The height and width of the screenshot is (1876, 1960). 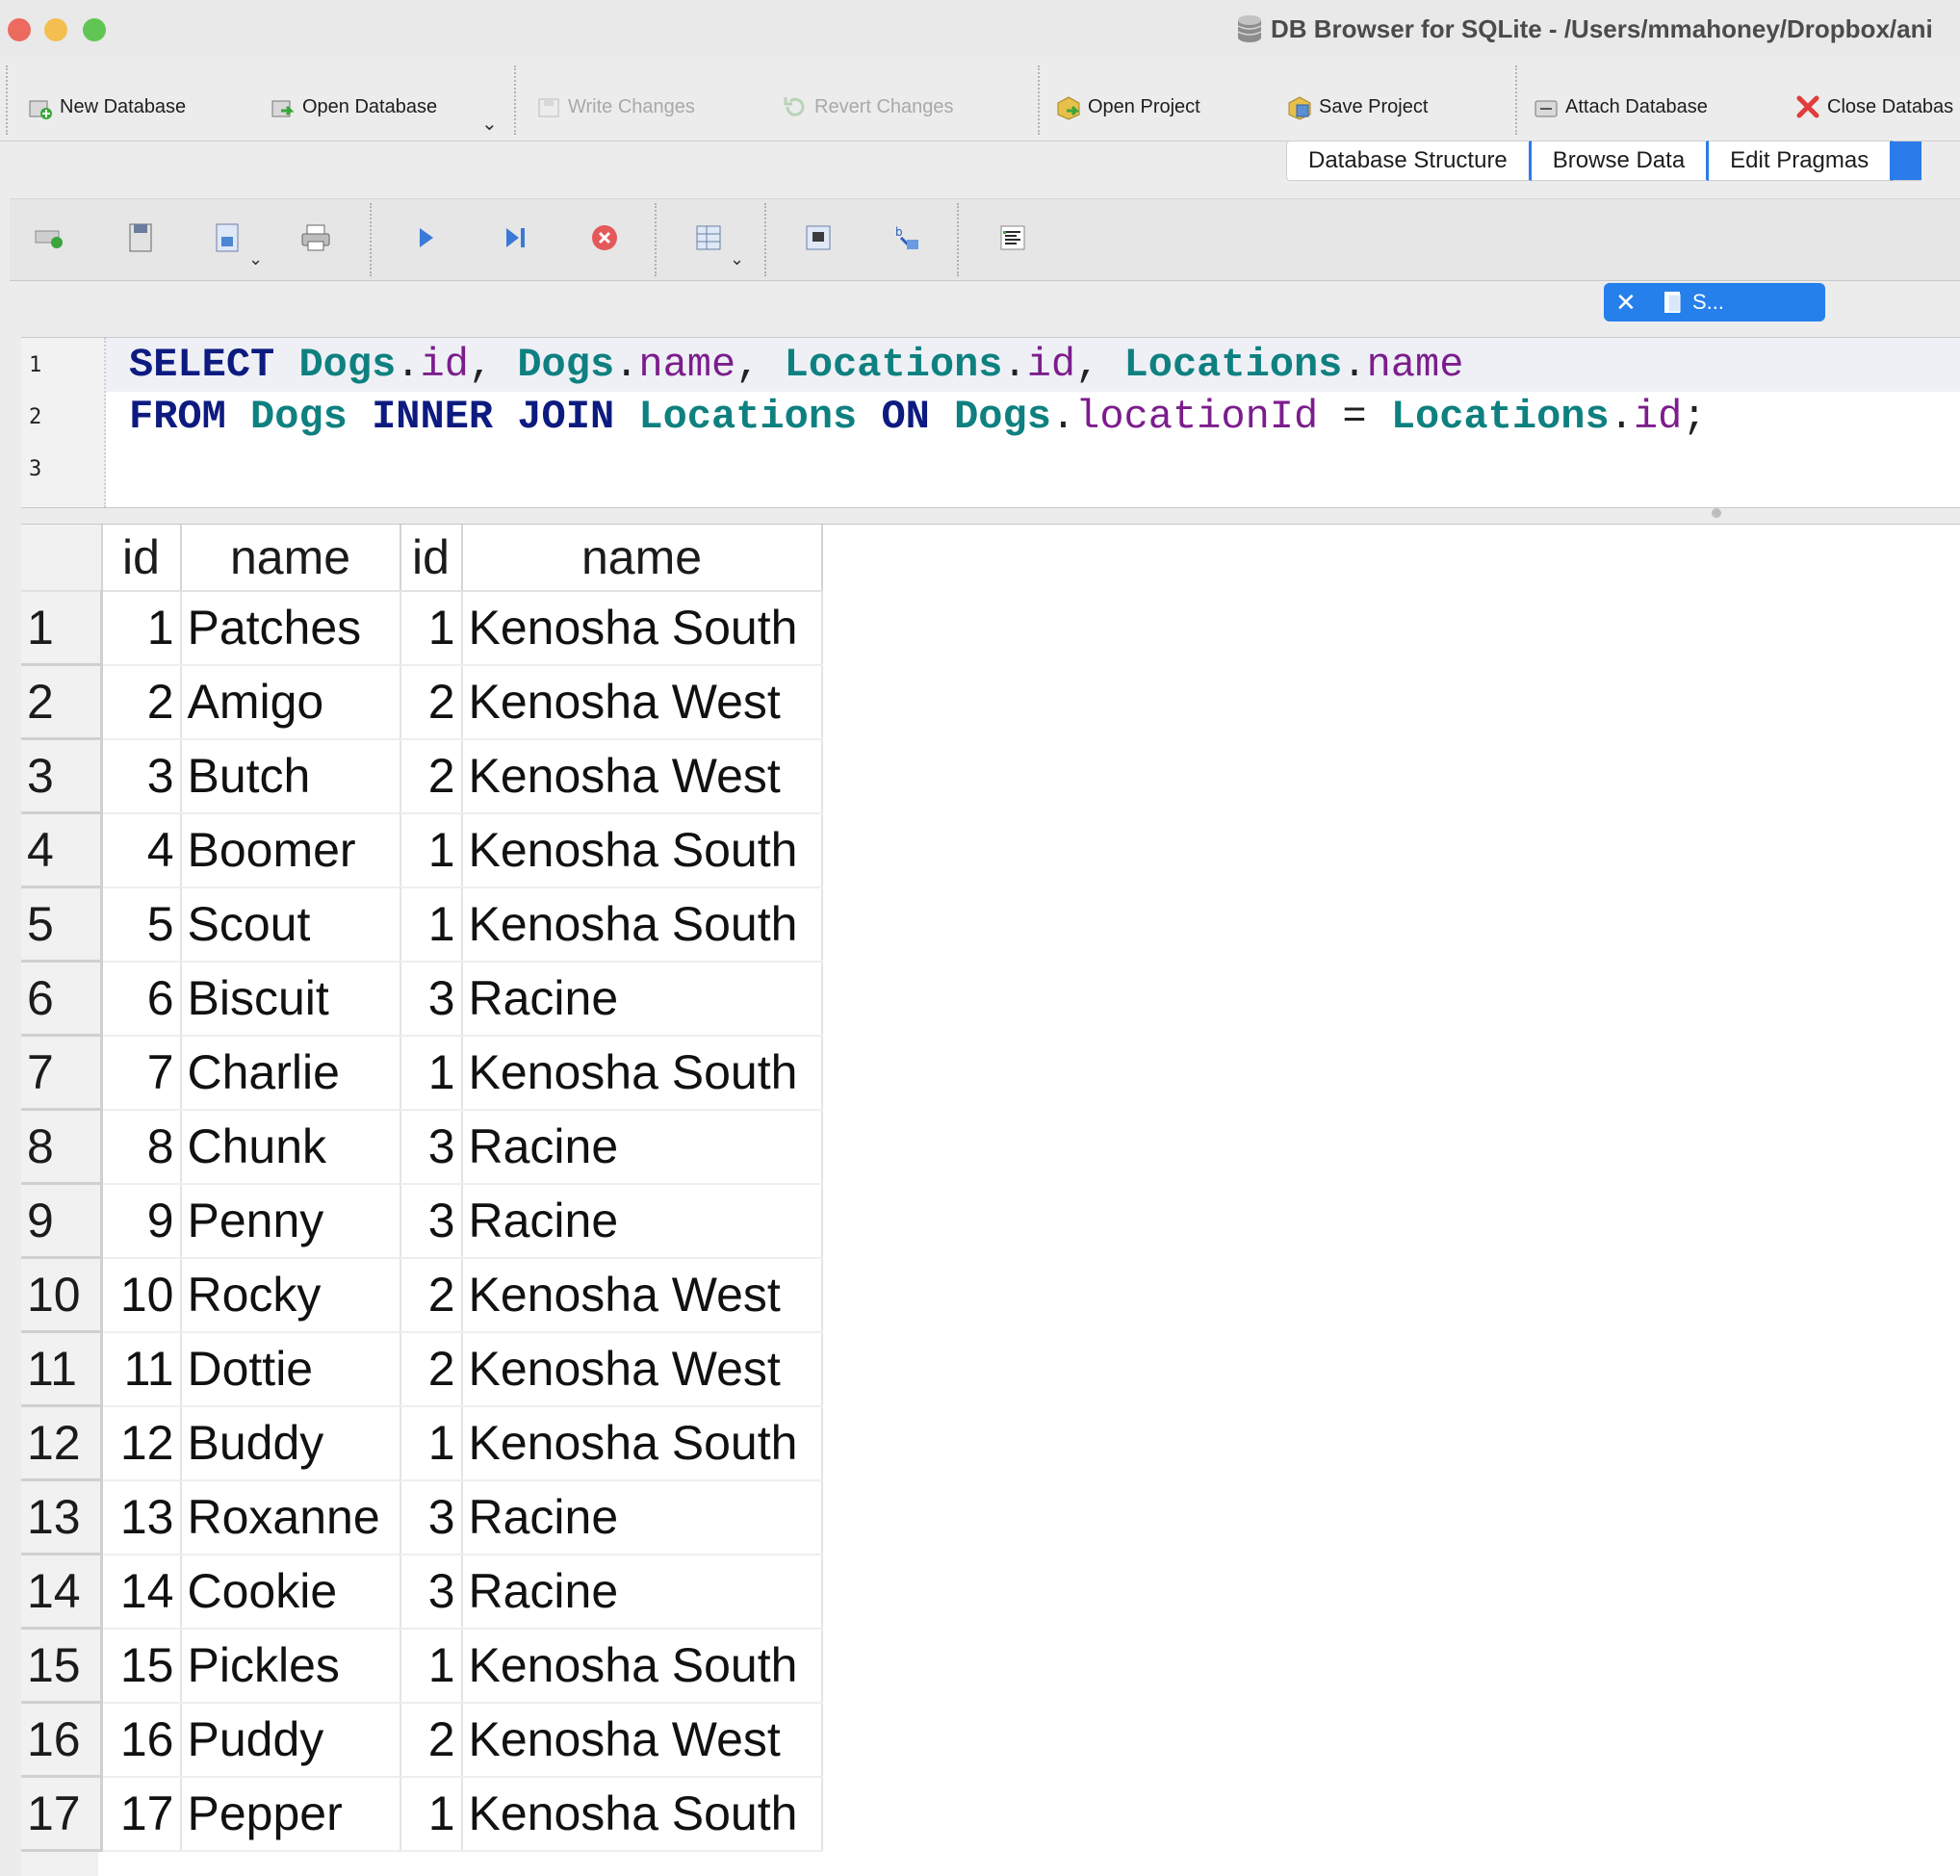 I want to click on table-row: 16 16 Puddy 2 Kenosha West, so click(x=422, y=1740).